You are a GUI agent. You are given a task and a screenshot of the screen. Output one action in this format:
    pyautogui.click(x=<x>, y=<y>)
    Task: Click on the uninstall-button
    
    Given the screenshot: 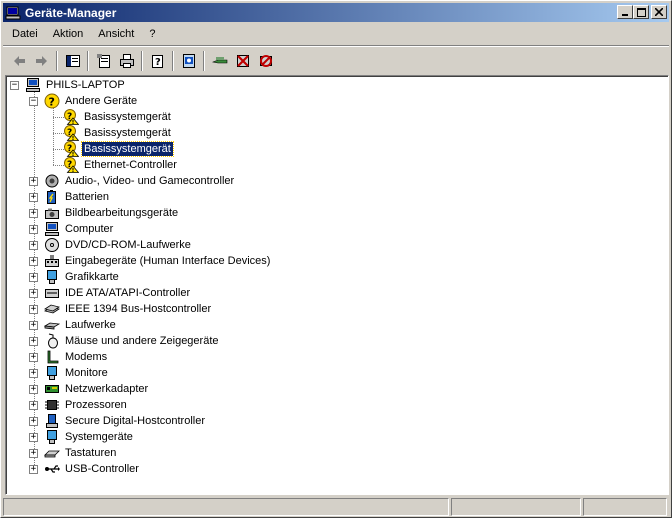 What is the action you would take?
    pyautogui.click(x=242, y=61)
    